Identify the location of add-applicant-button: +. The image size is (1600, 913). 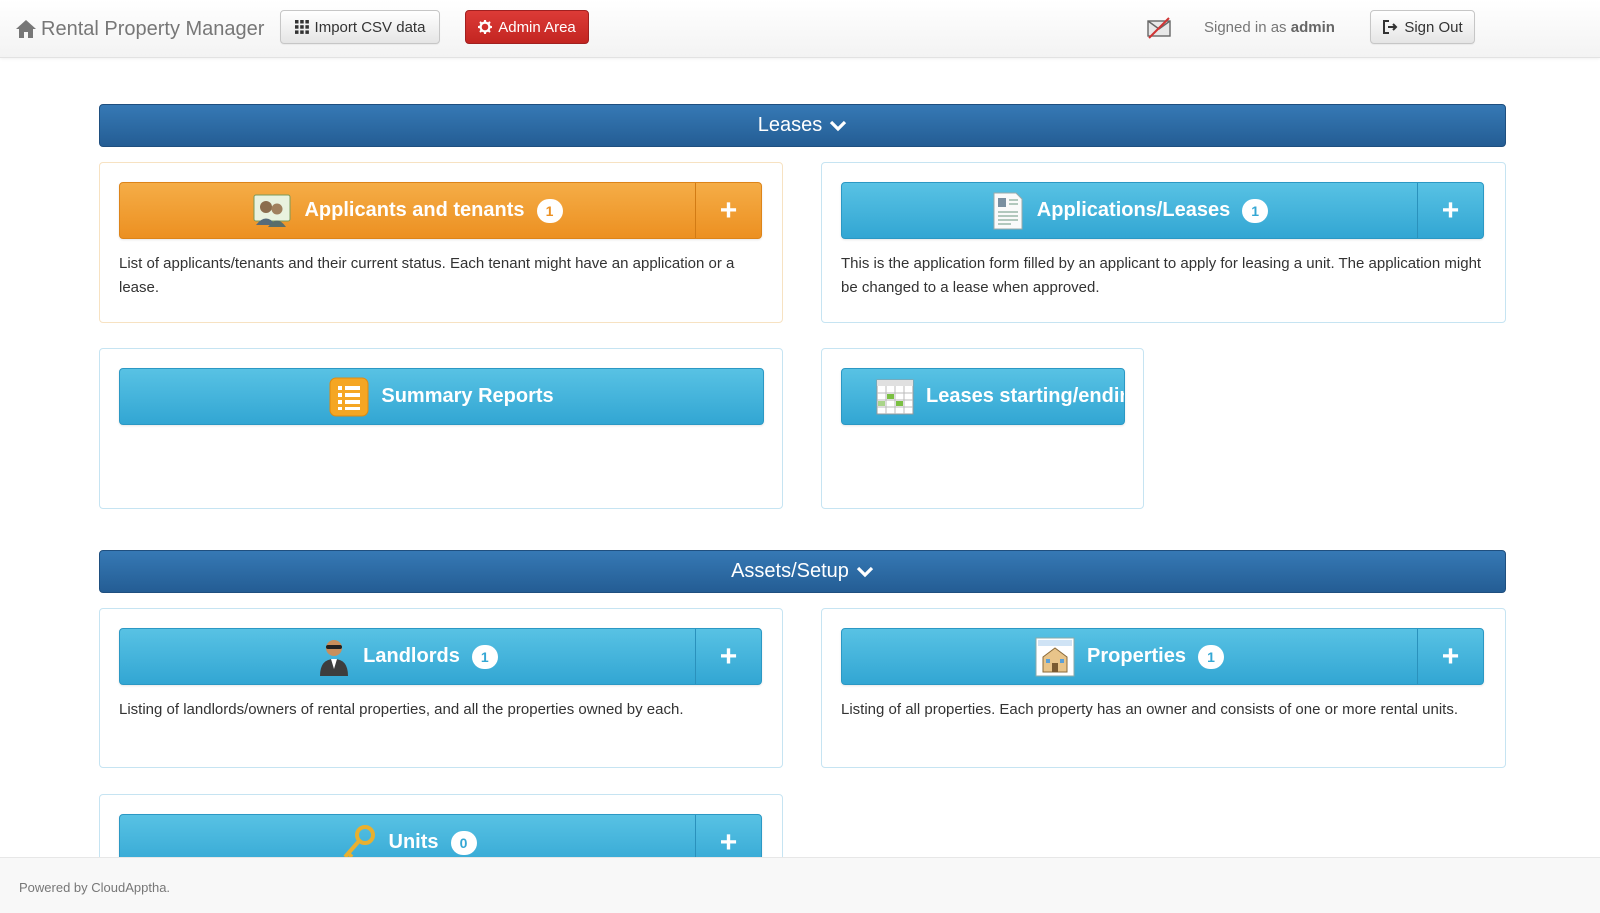
(728, 210).